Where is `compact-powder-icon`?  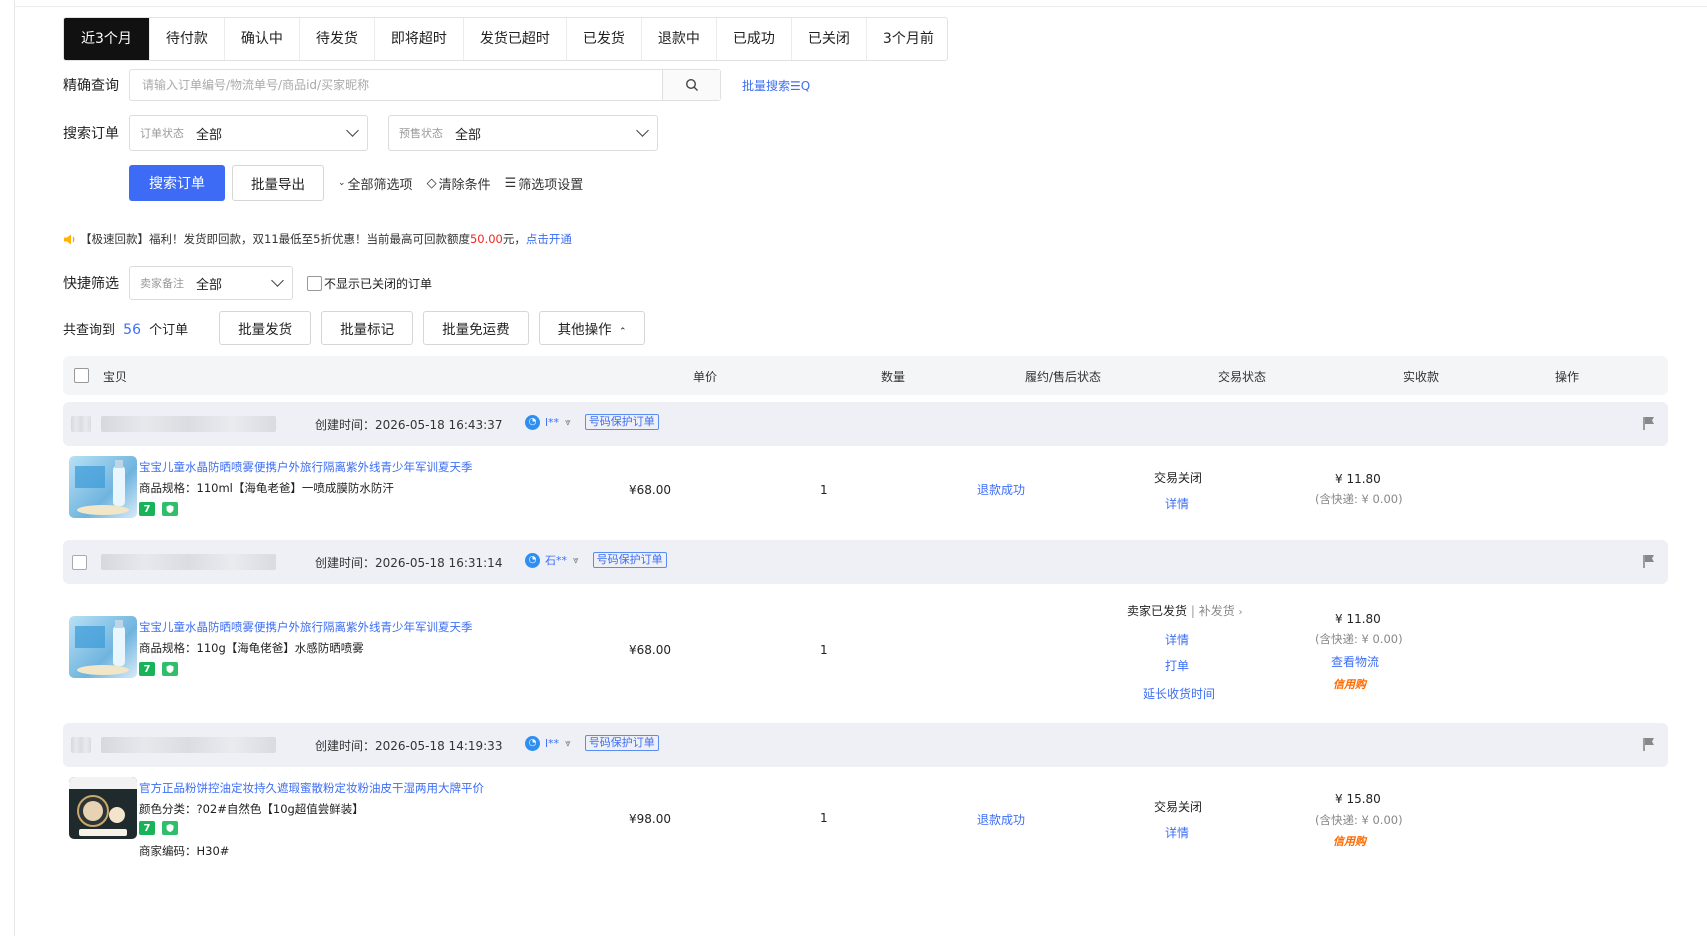
compact-powder-icon is located at coordinates (103, 806).